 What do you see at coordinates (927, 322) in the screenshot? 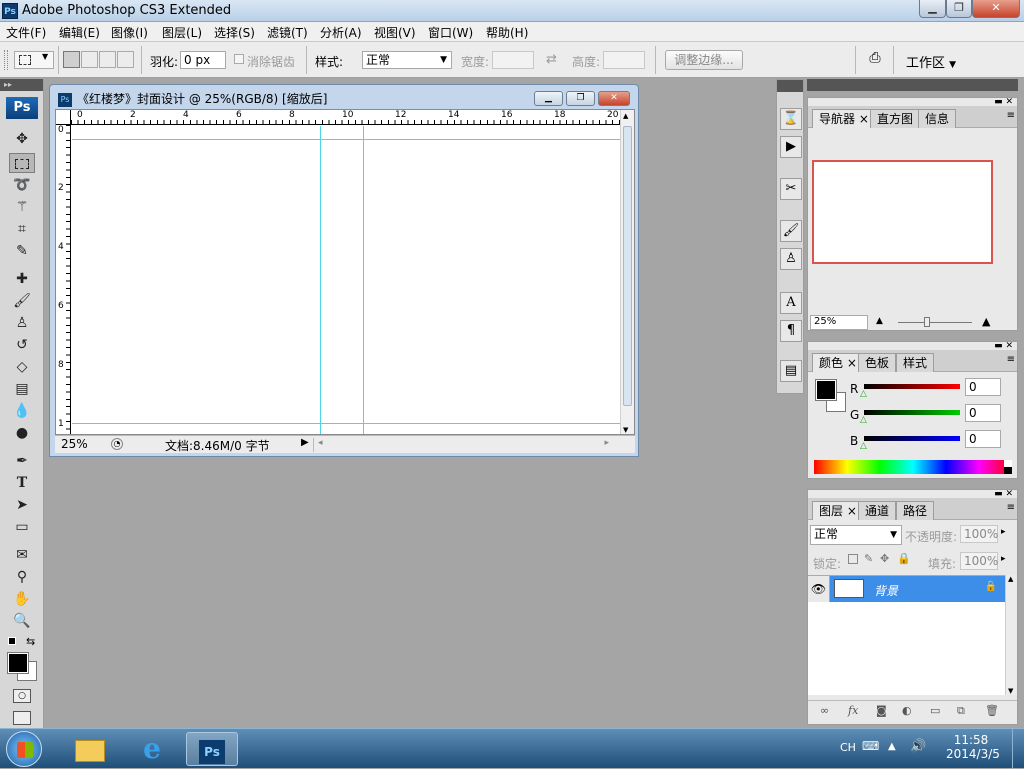
I see `zoom-slider-thumb` at bounding box center [927, 322].